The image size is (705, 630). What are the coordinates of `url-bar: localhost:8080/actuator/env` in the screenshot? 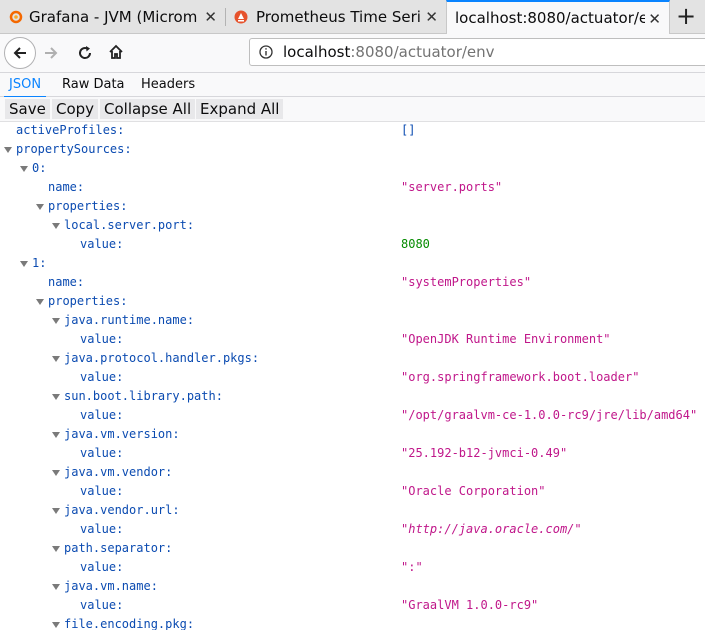 It's located at (477, 52).